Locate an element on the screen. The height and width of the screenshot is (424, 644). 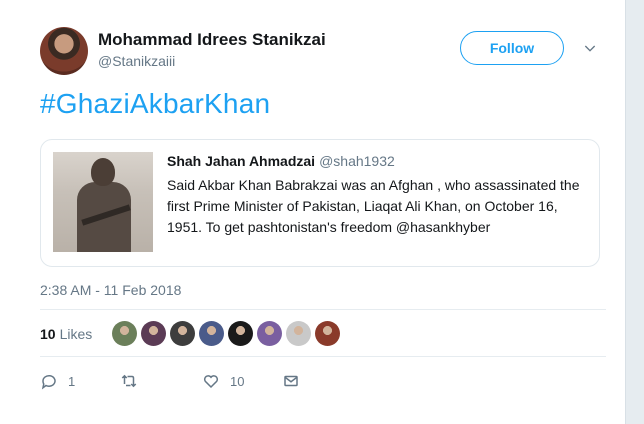
likers-avatar-list is located at coordinates (226, 333).